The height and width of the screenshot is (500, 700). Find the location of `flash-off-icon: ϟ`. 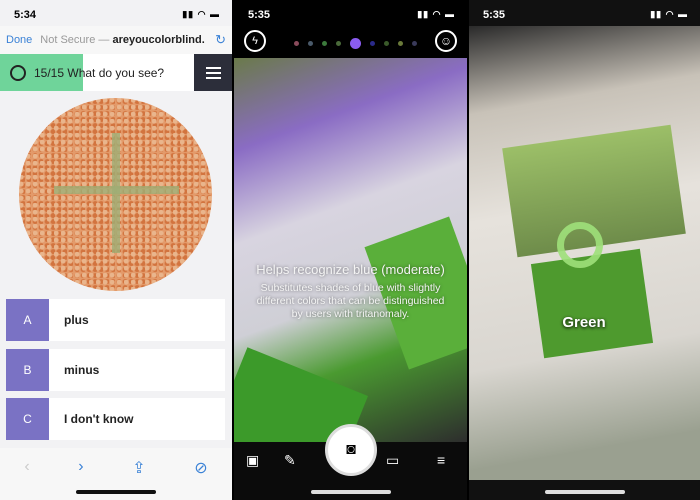

flash-off-icon: ϟ is located at coordinates (255, 41).